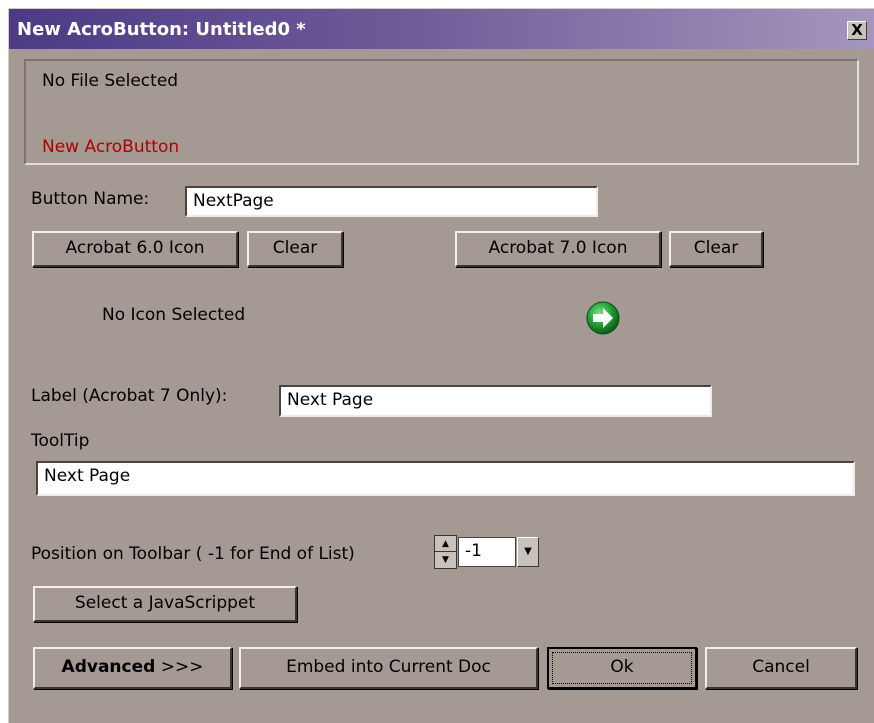  I want to click on embed-button: Embed into Current Doc, so click(388, 668).